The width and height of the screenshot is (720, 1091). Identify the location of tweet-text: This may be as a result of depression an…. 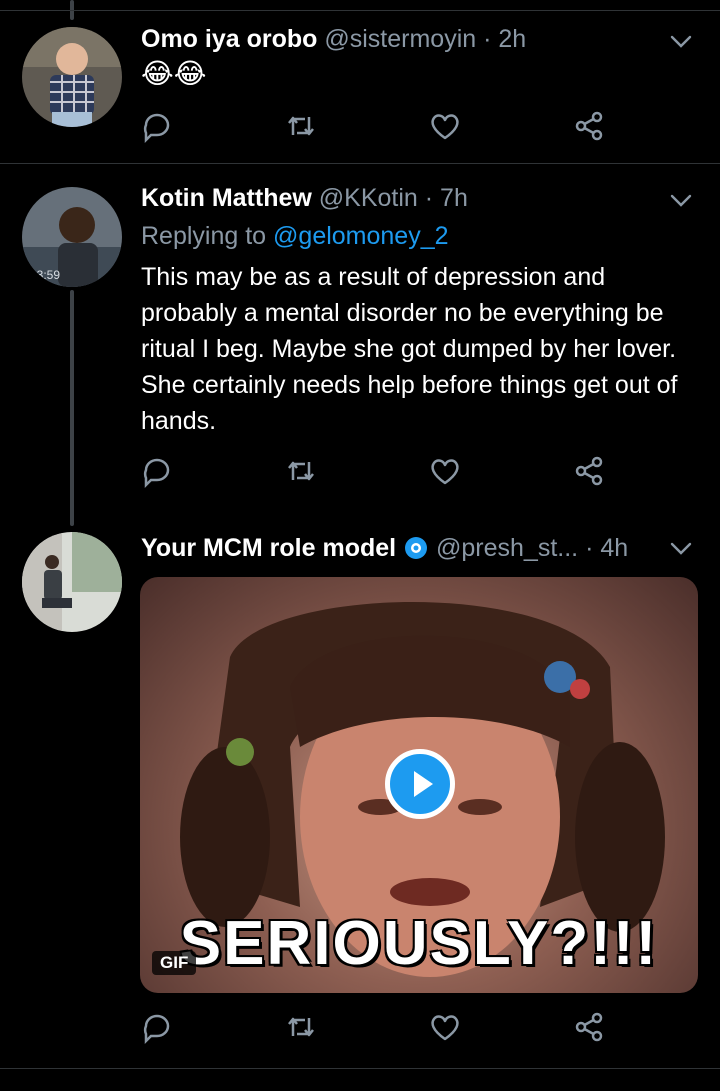
(409, 349).